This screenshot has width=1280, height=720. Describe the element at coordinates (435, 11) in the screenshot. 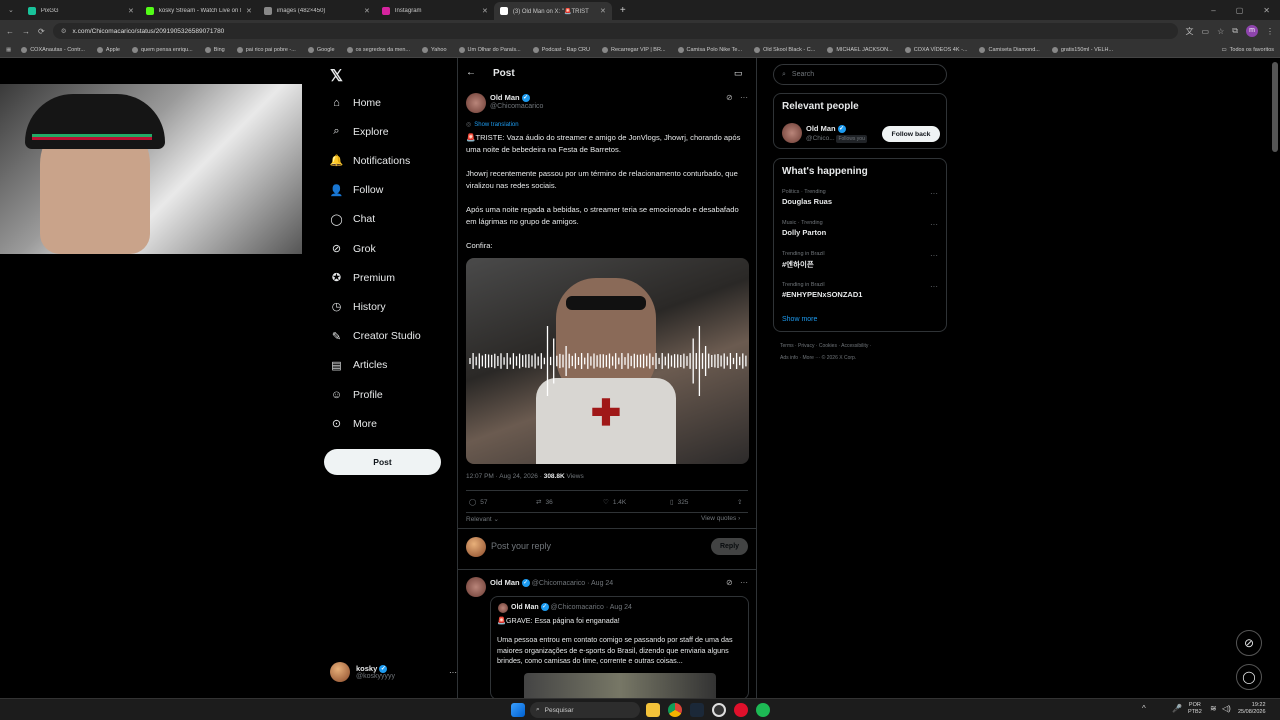

I see `browser-tab: Instagram ✕` at that location.